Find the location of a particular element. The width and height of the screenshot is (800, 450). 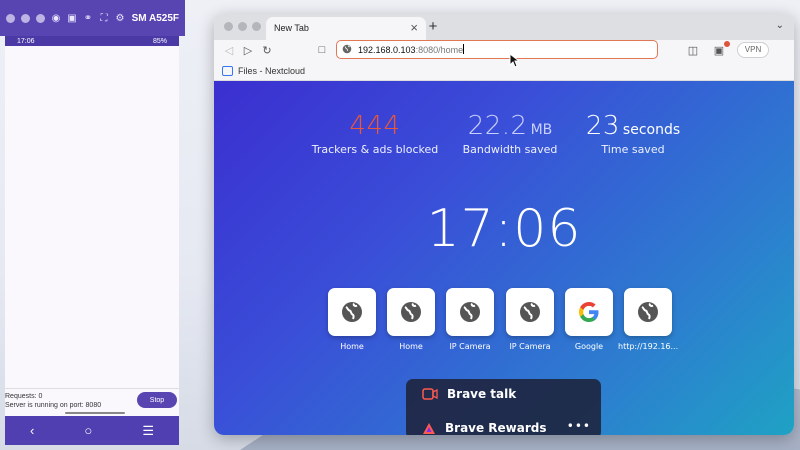

phone-statusbar: 17:06 85% is located at coordinates (92, 41).